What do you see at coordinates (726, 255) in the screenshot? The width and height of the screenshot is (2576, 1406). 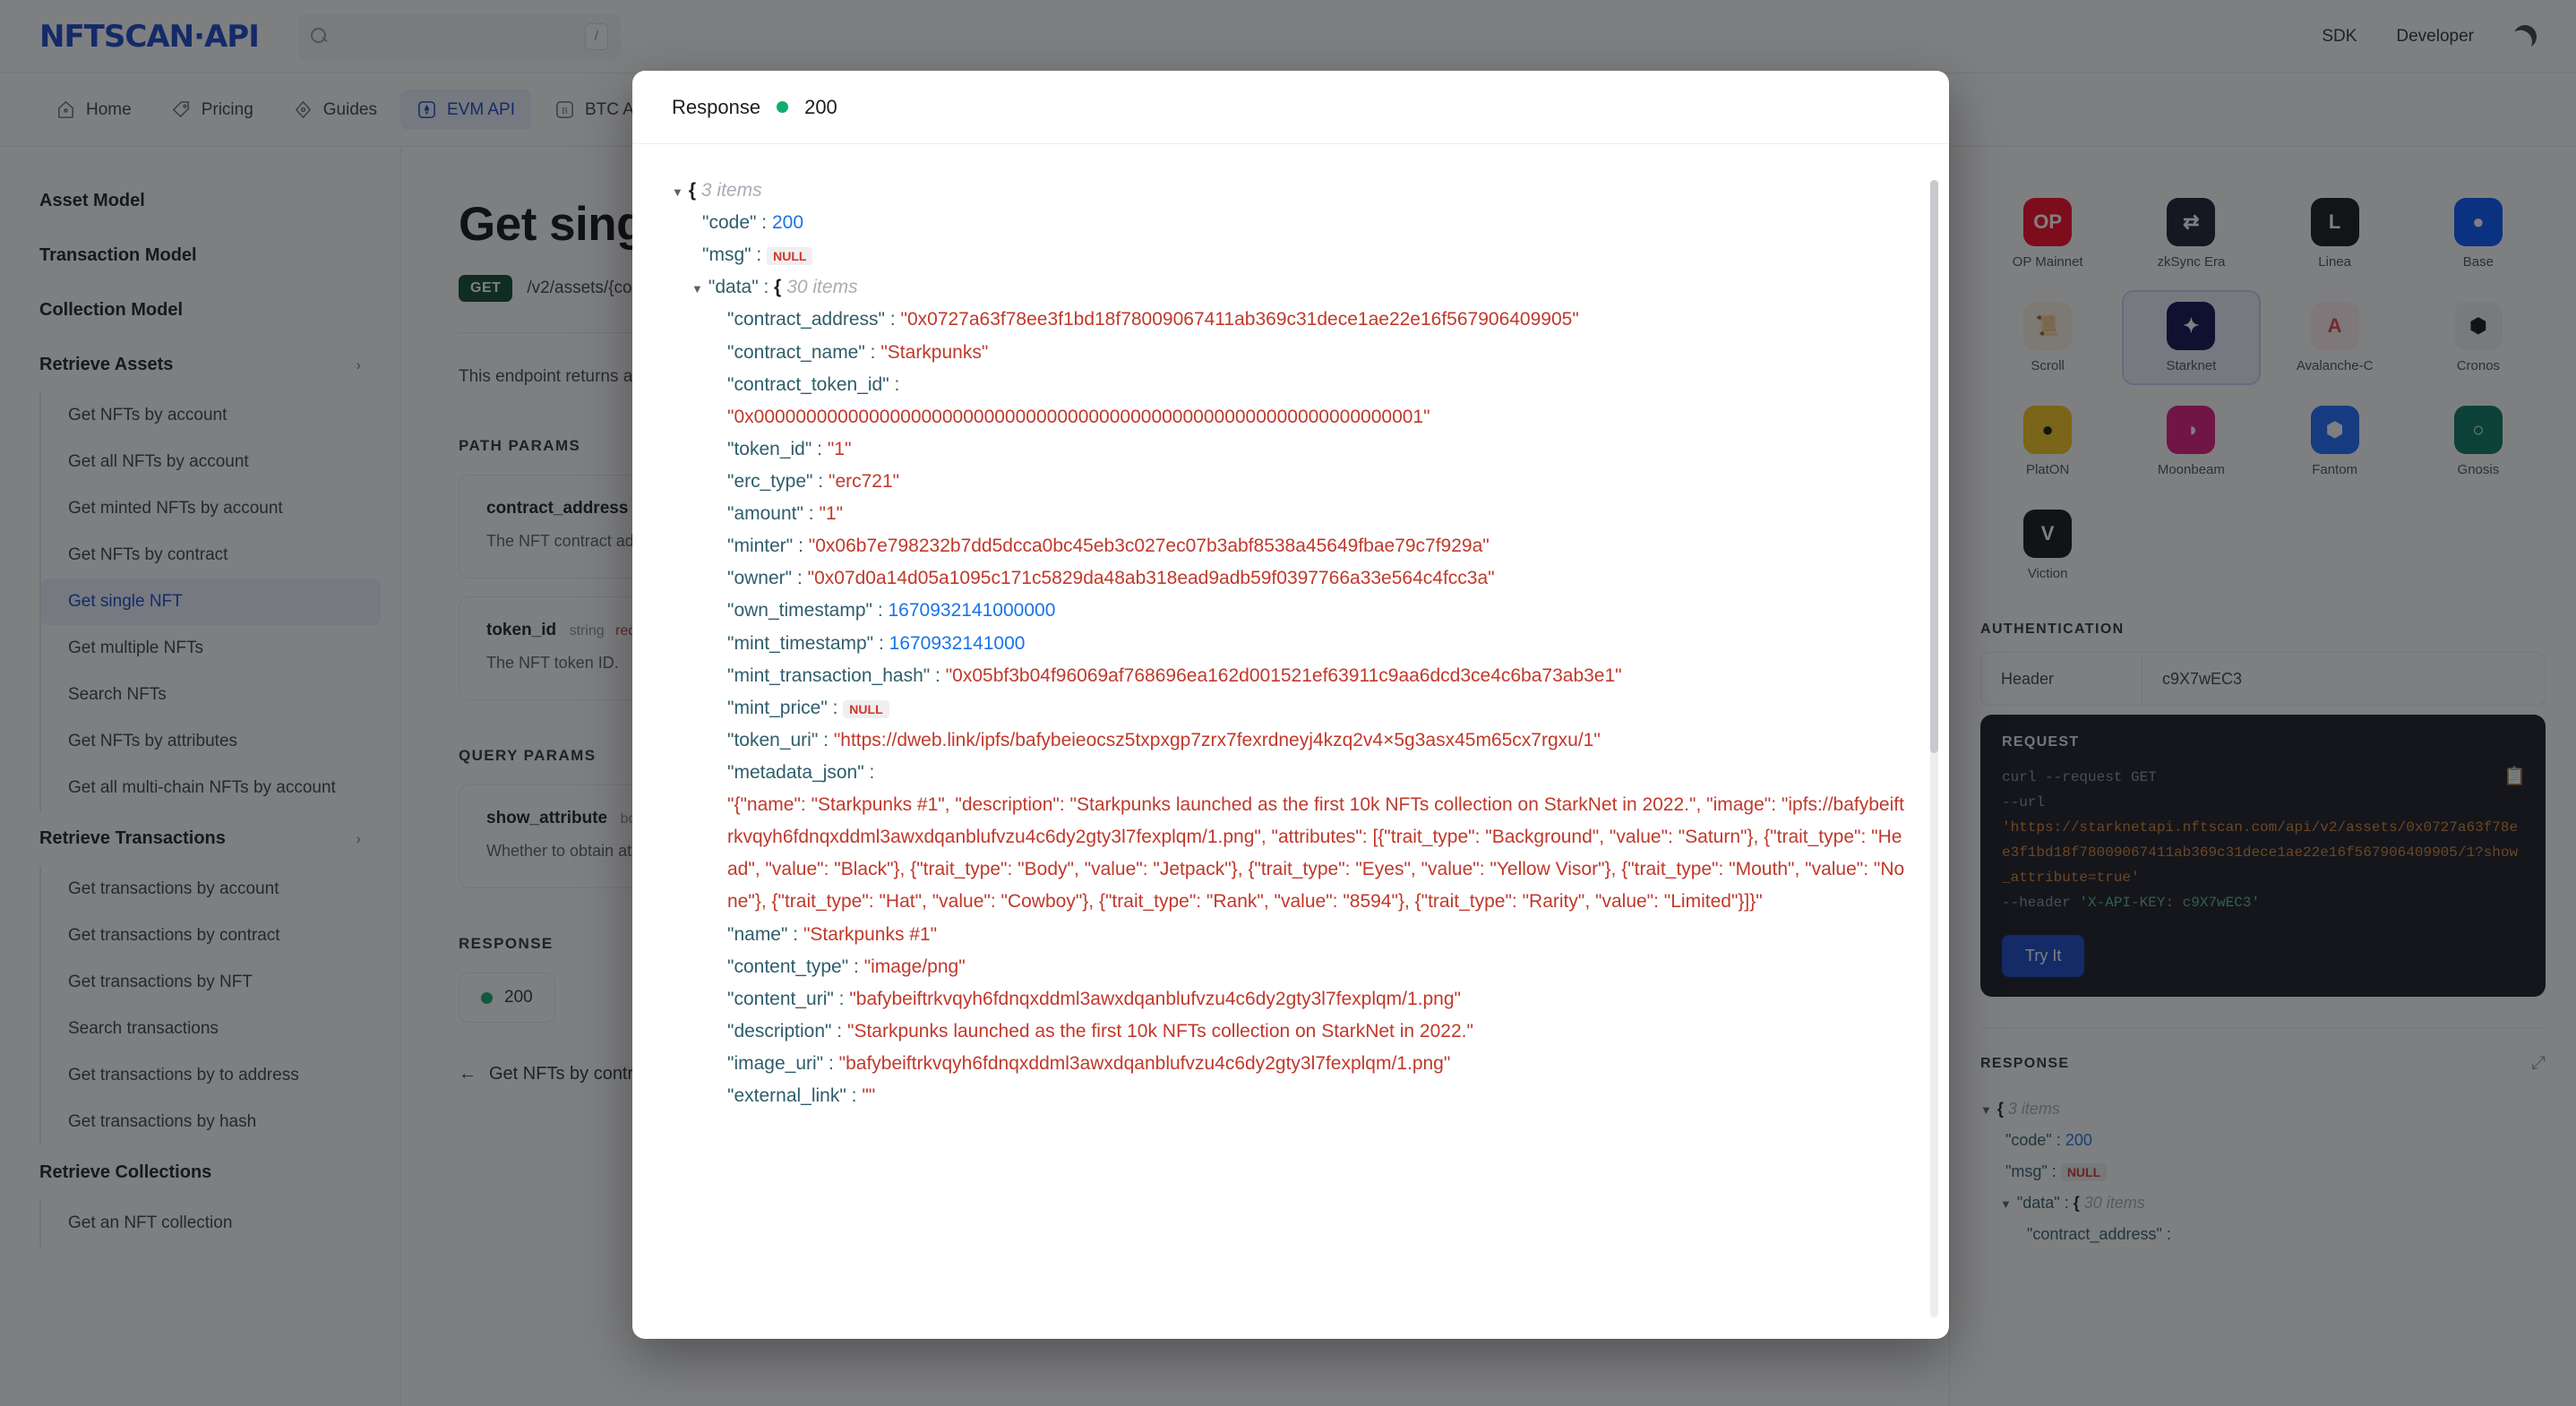 I see `json-key: "msg"` at bounding box center [726, 255].